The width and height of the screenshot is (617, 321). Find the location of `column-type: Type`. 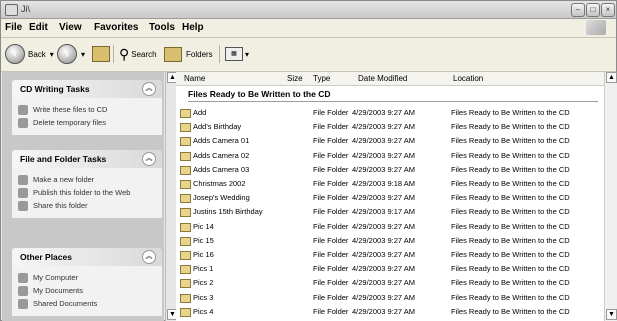

column-type: Type is located at coordinates (321, 78).